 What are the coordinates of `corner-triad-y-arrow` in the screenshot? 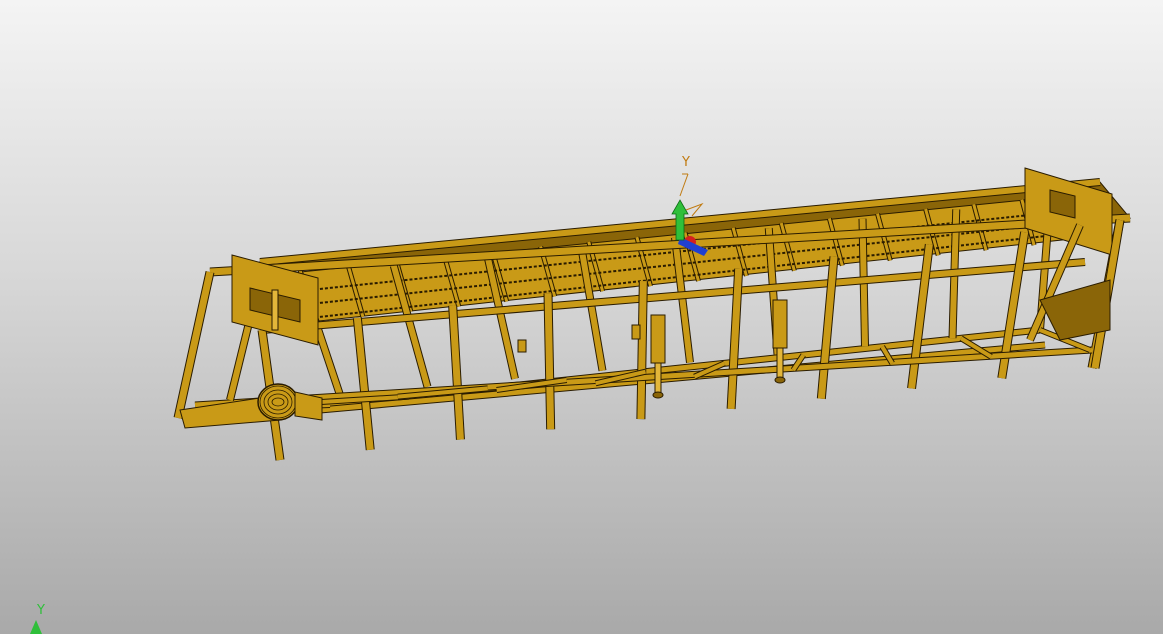 It's located at (36, 627).